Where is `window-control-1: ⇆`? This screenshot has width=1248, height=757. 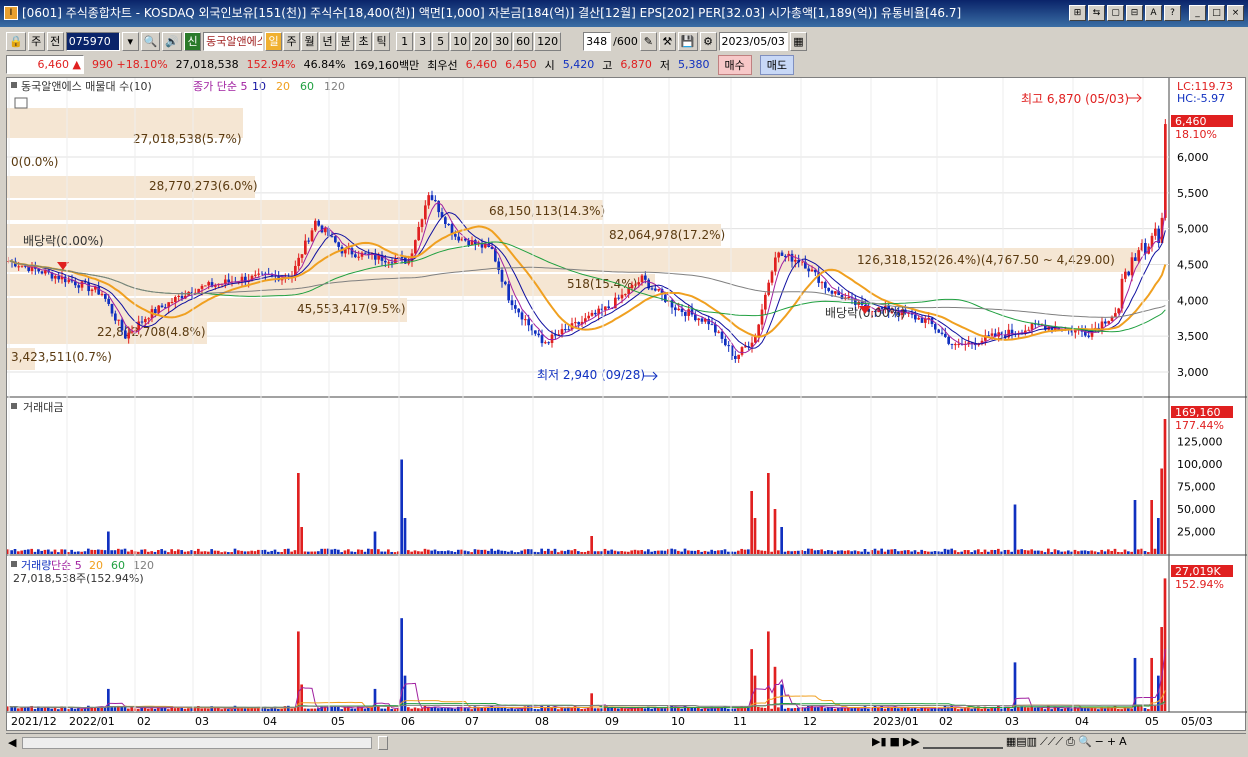
window-control-1: ⇆ is located at coordinates (1096, 13).